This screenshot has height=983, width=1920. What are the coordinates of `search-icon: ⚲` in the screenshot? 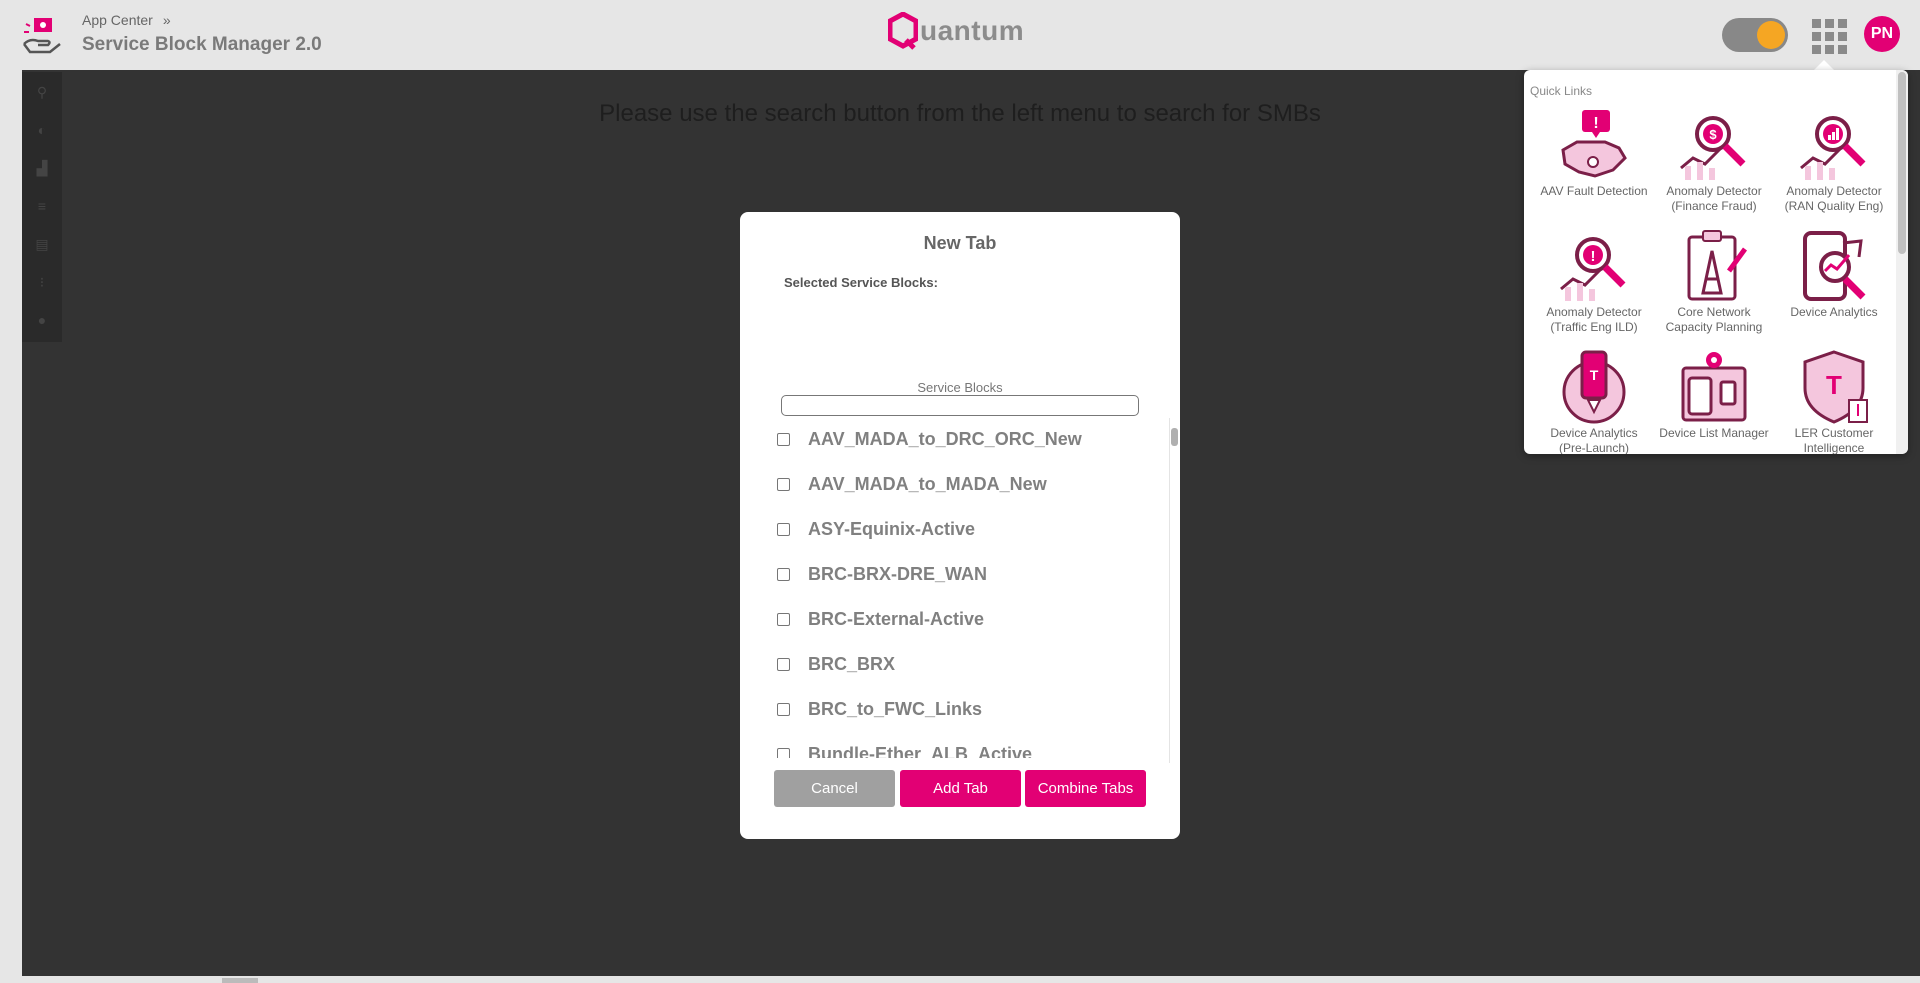 It's located at (42, 92).